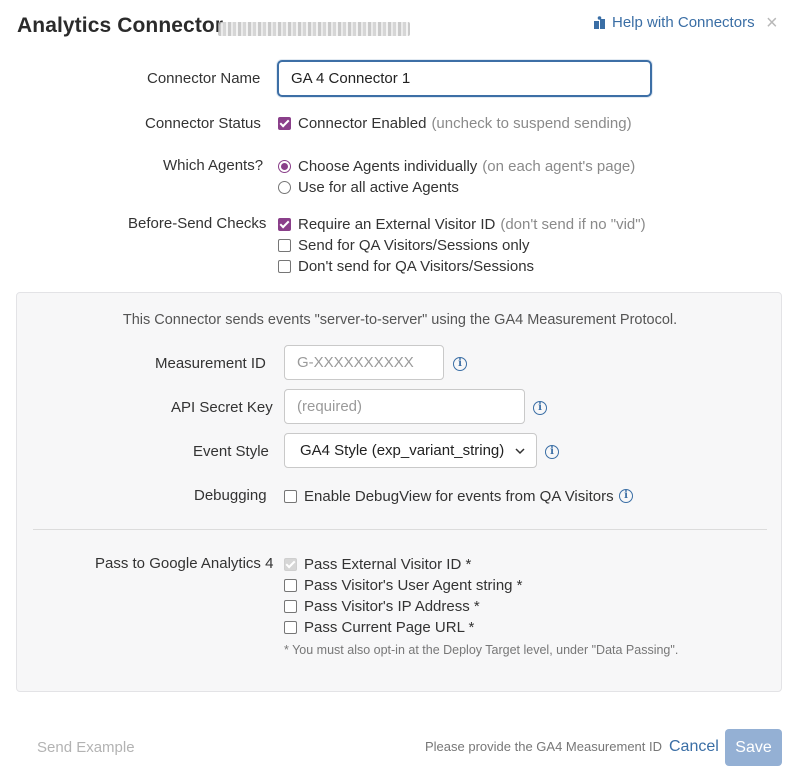  Describe the element at coordinates (197, 223) in the screenshot. I see `before-send-checks-label: Before-Send Checks` at that location.